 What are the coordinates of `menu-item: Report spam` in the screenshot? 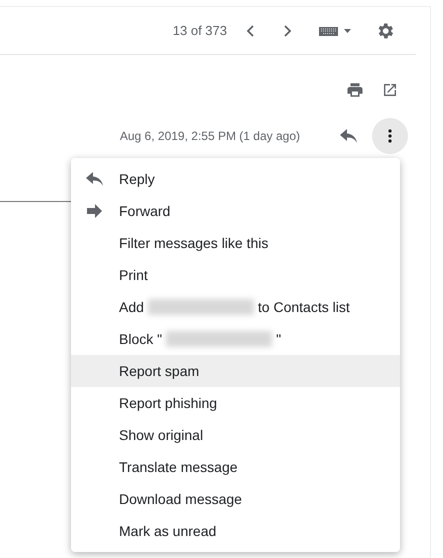 It's located at (235, 371).